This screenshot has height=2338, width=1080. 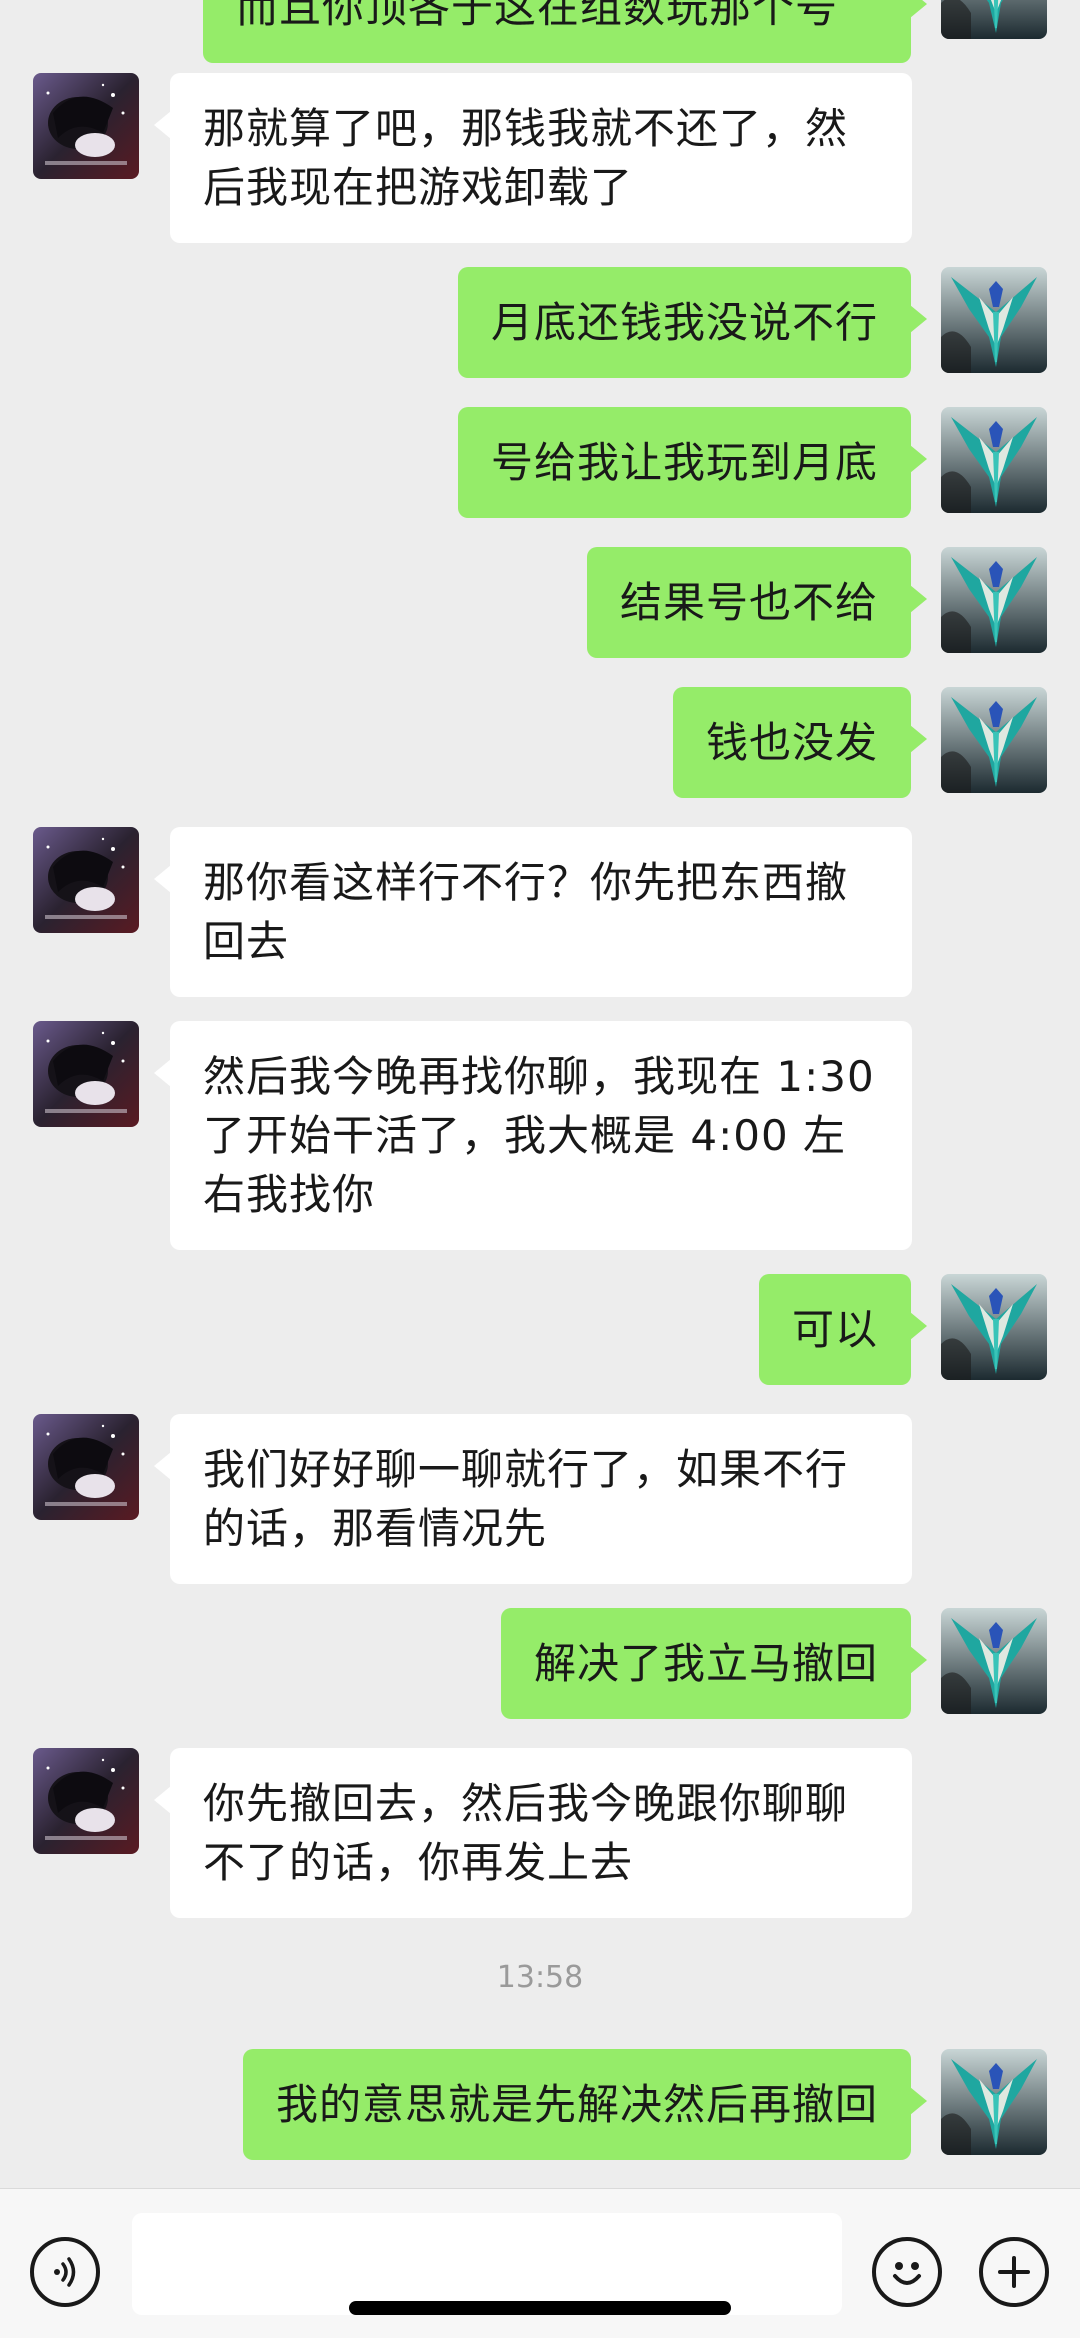 I want to click on chat-timestamp: 13:58, so click(x=540, y=1977).